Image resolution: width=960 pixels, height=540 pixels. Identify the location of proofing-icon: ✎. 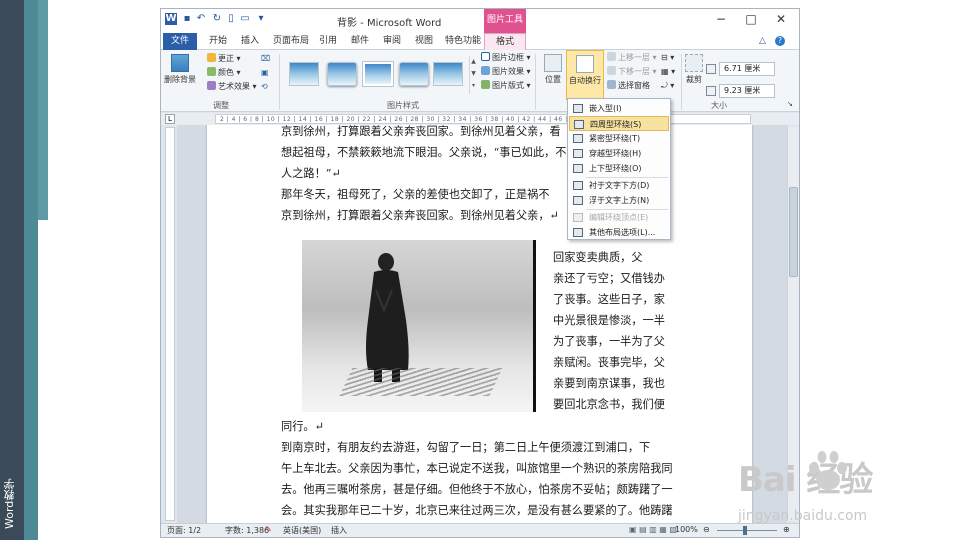
(268, 529).